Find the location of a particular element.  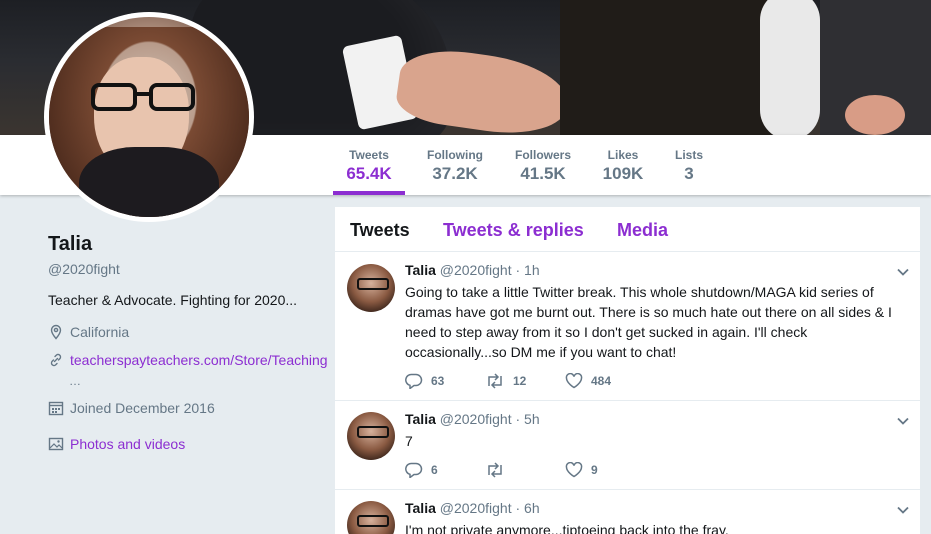

tweet-header: Talia @2020fight · 1h is located at coordinates (472, 270).